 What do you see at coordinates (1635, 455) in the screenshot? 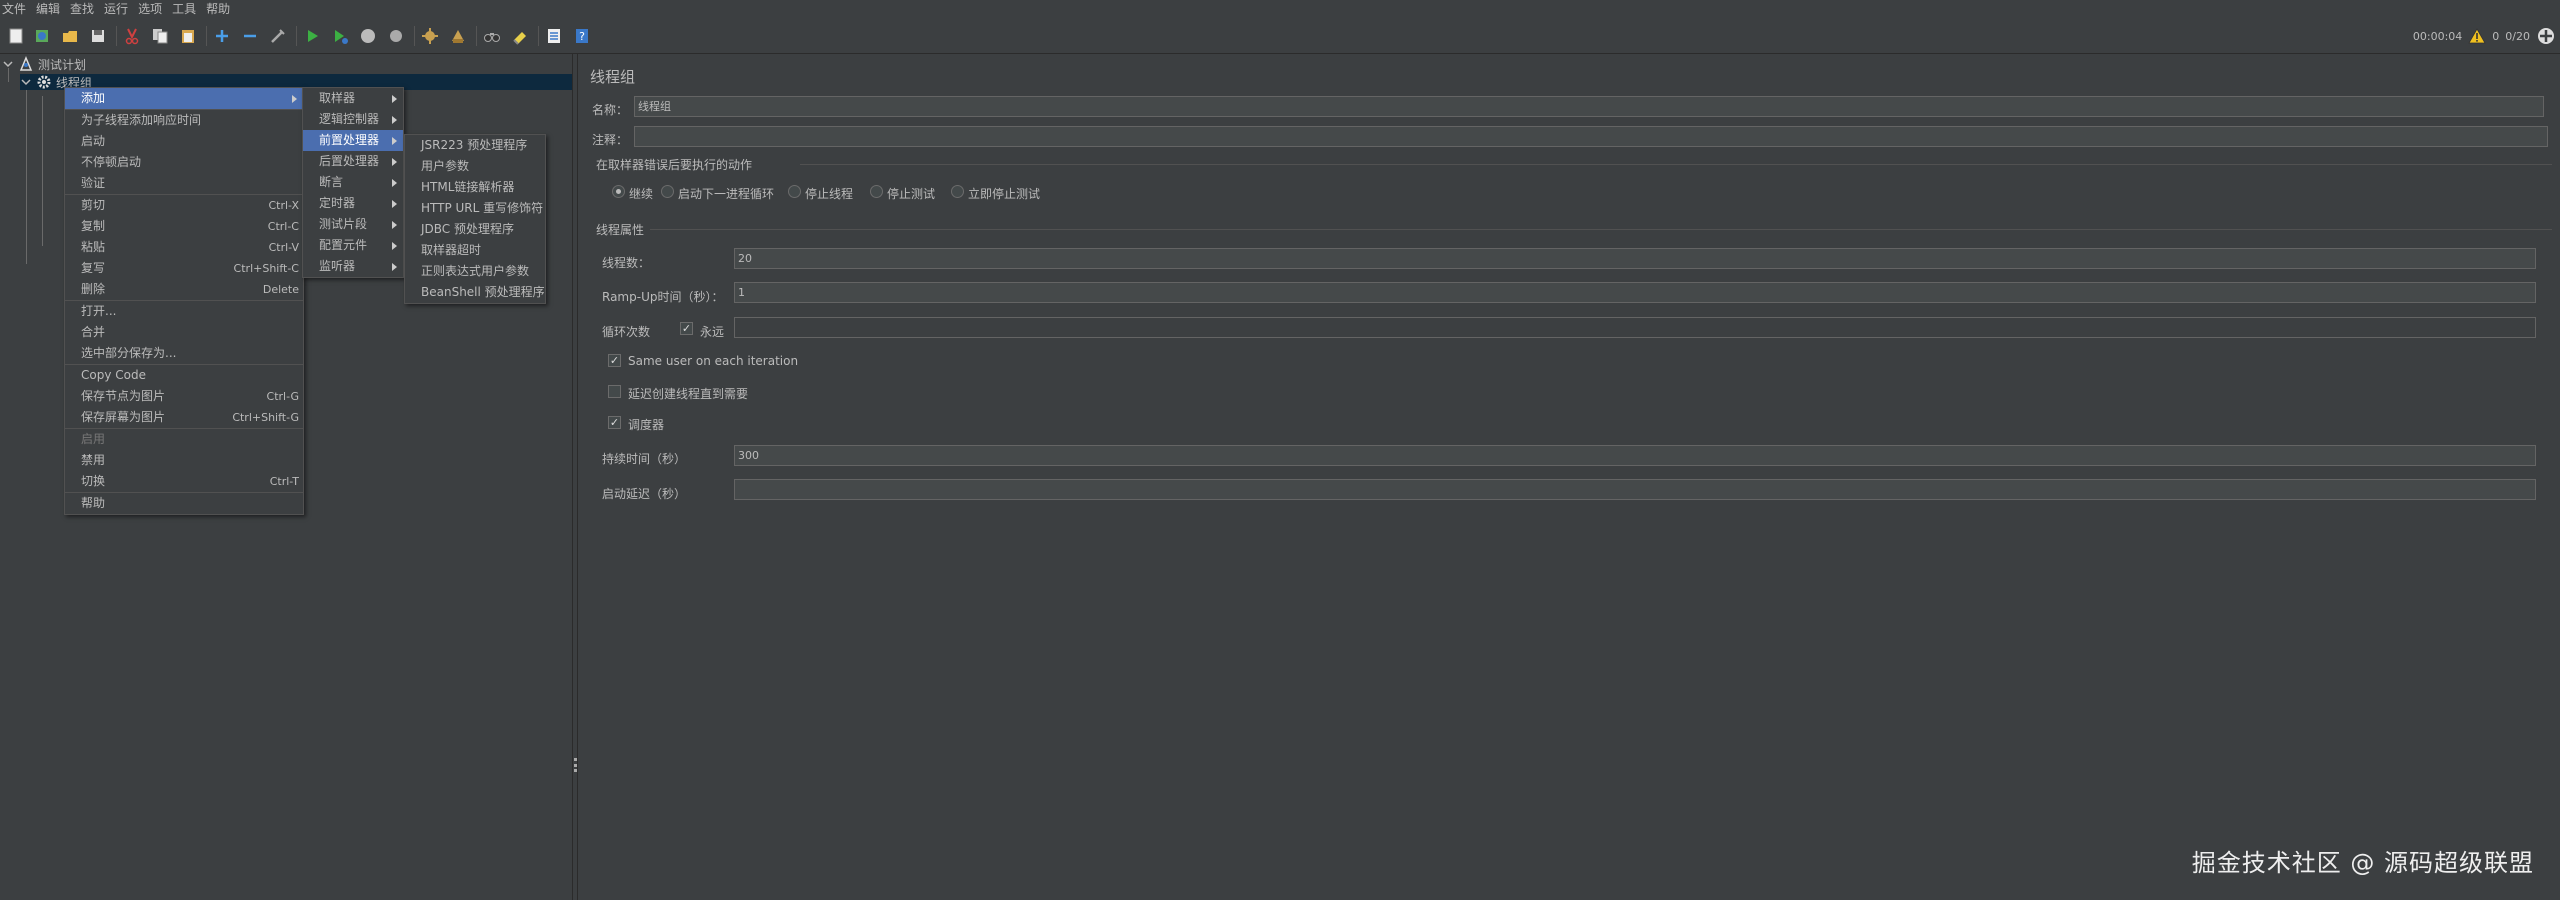
I see `duration-field: 300` at bounding box center [1635, 455].